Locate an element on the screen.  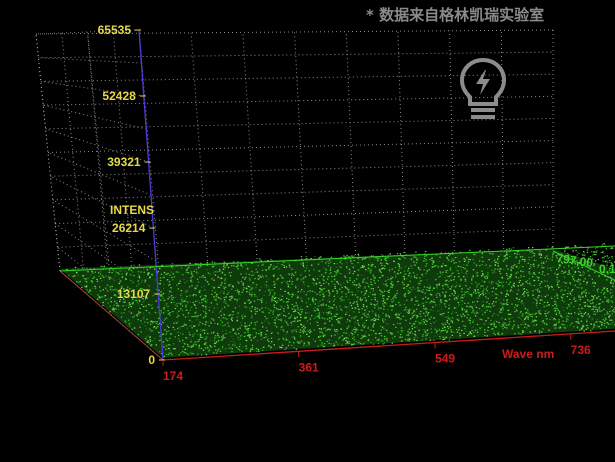
lightbulb-icon is located at coordinates (483, 89).